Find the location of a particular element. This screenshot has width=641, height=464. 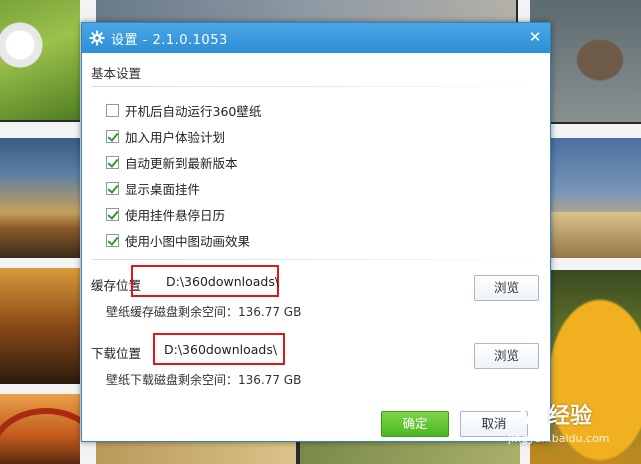

cache-path-field: D:\360downloads\ is located at coordinates (205, 281).